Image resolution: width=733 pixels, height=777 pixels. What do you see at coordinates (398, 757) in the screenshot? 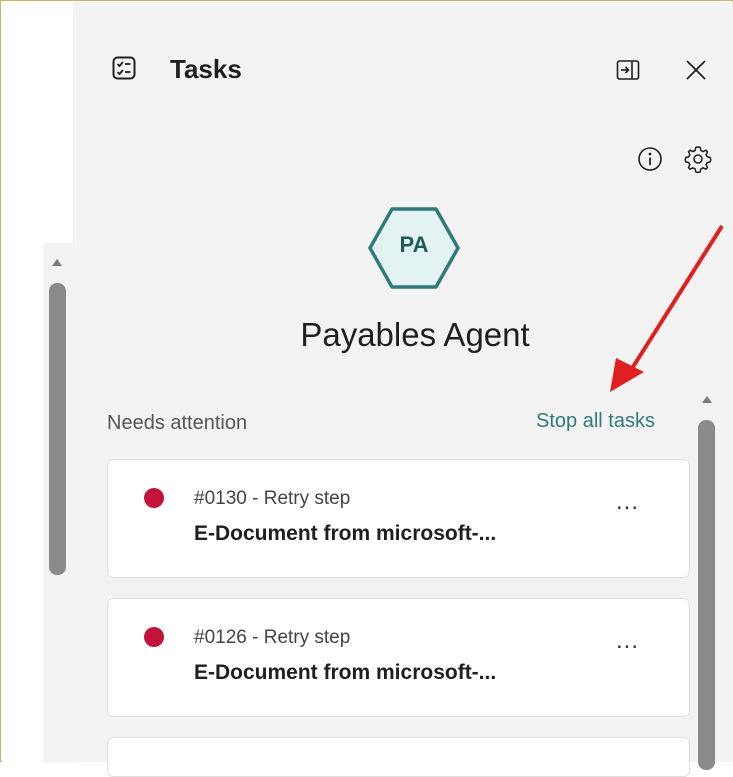
I see `task-card` at bounding box center [398, 757].